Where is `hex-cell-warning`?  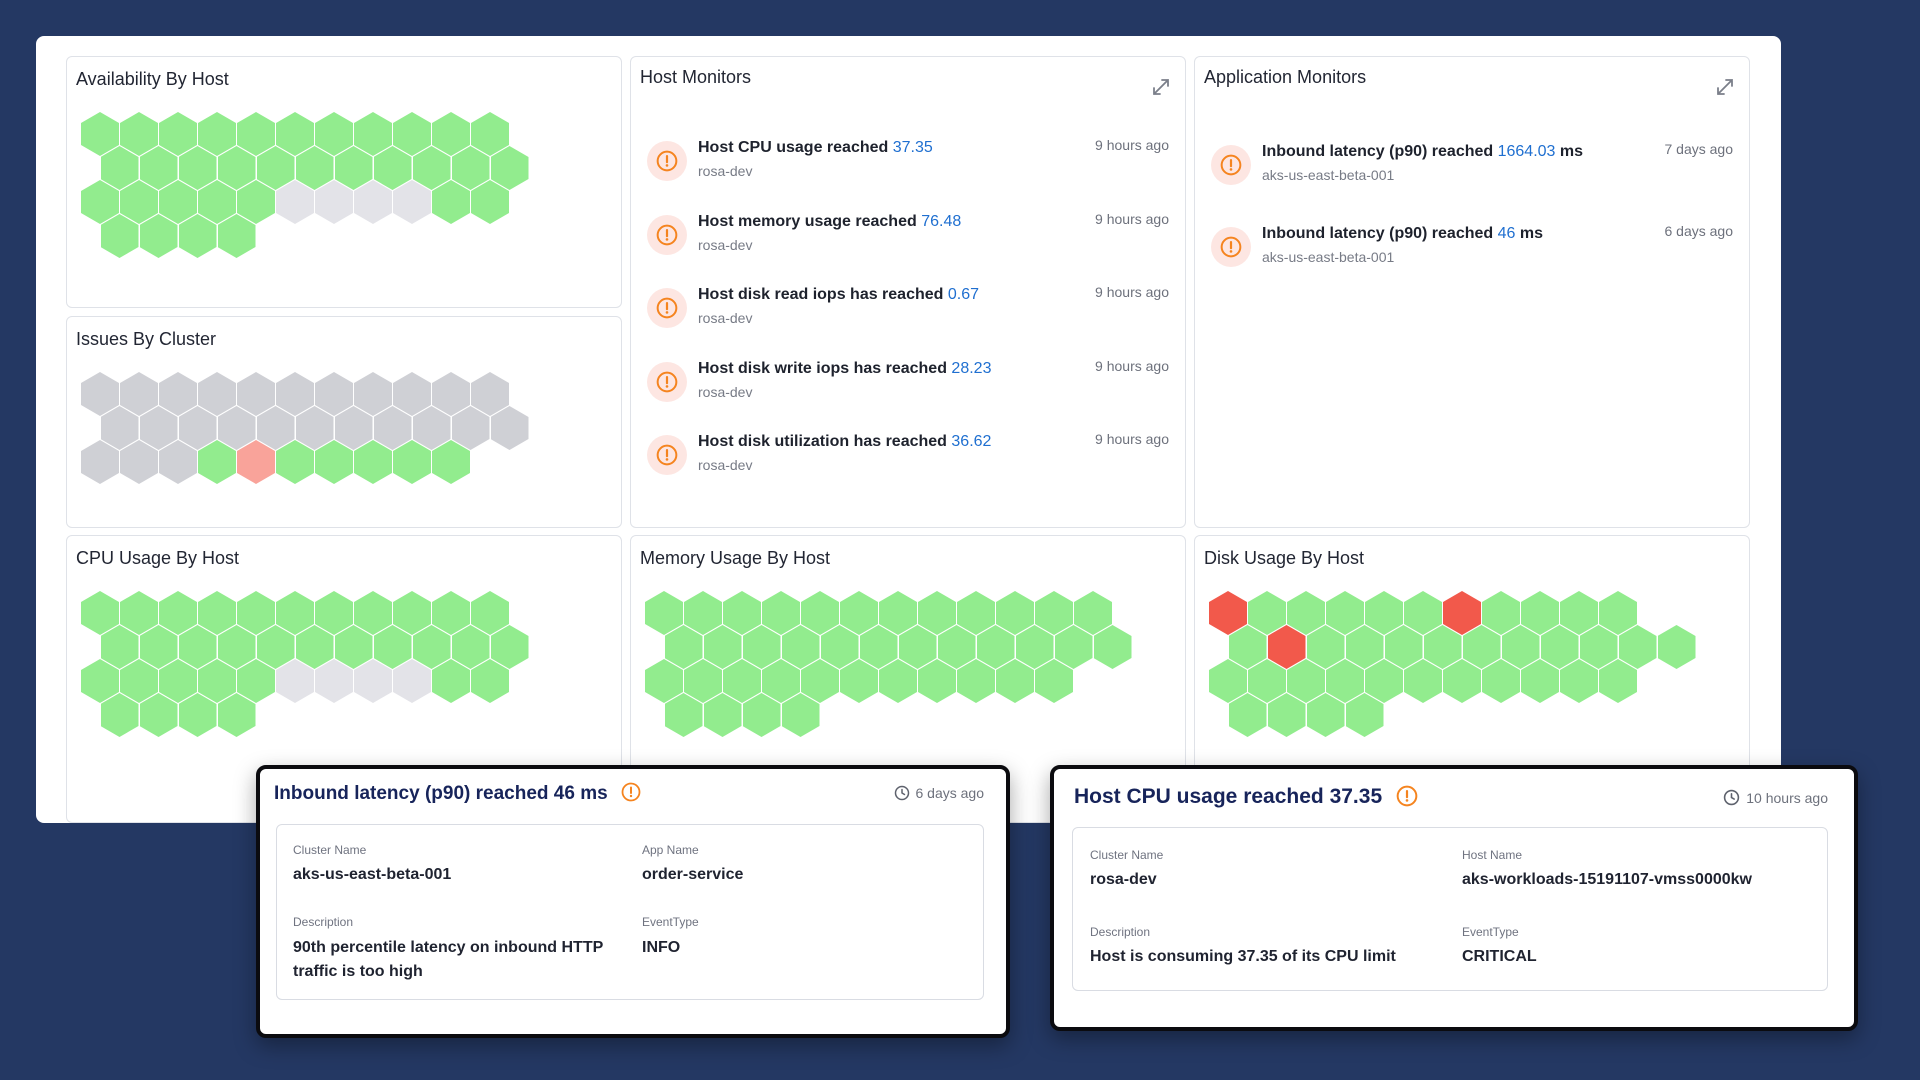 hex-cell-warning is located at coordinates (256, 462).